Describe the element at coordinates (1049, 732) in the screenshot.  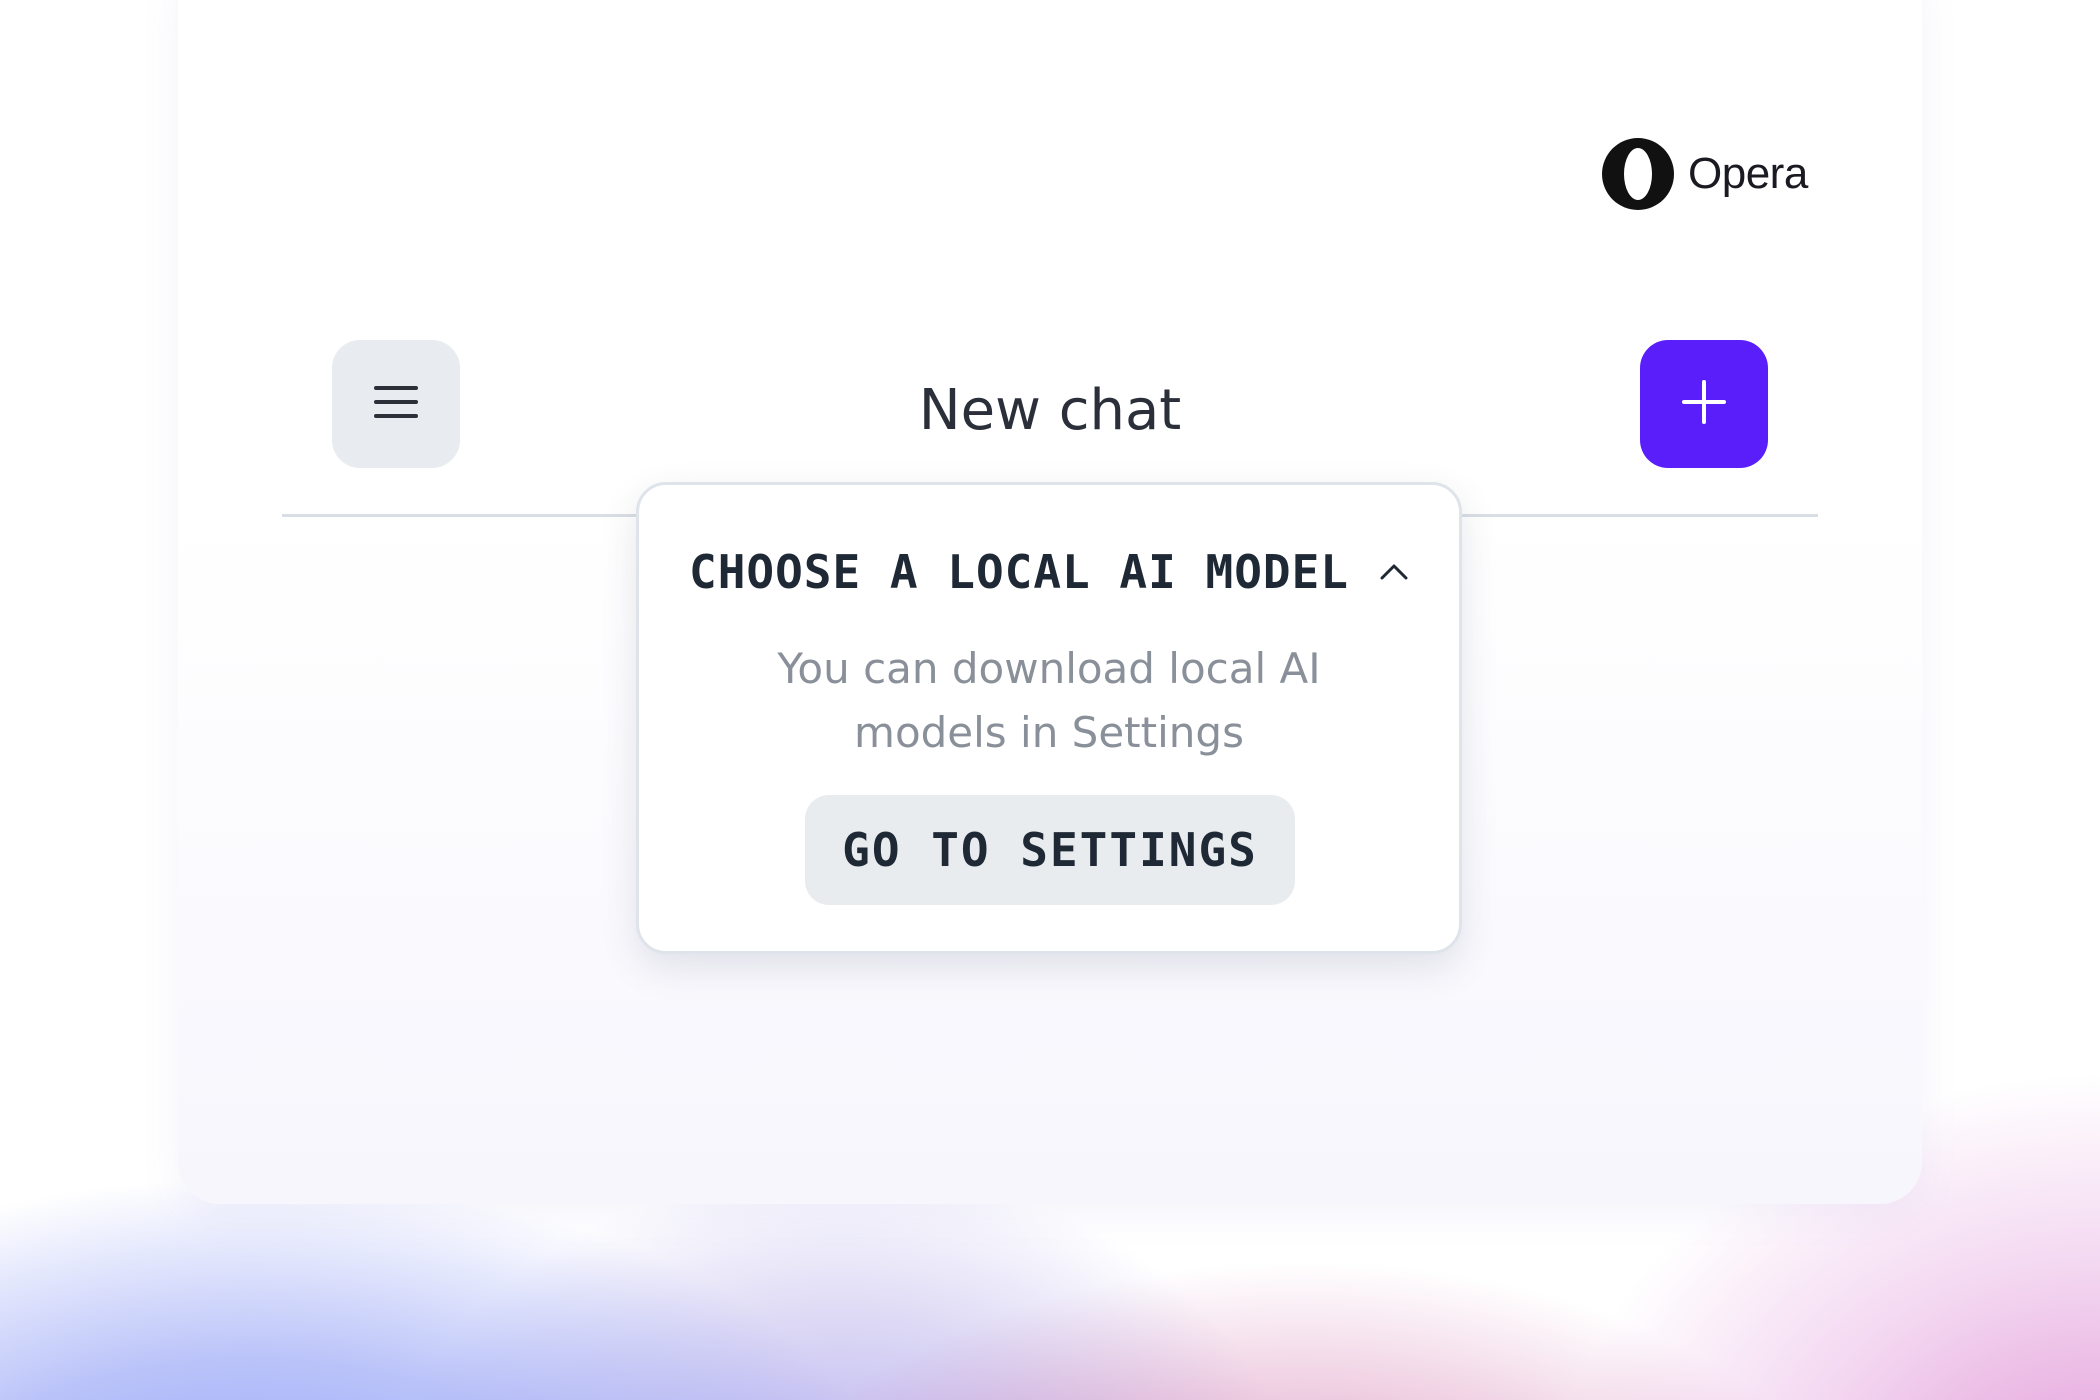
I see `message-line-2: models in Settings` at that location.